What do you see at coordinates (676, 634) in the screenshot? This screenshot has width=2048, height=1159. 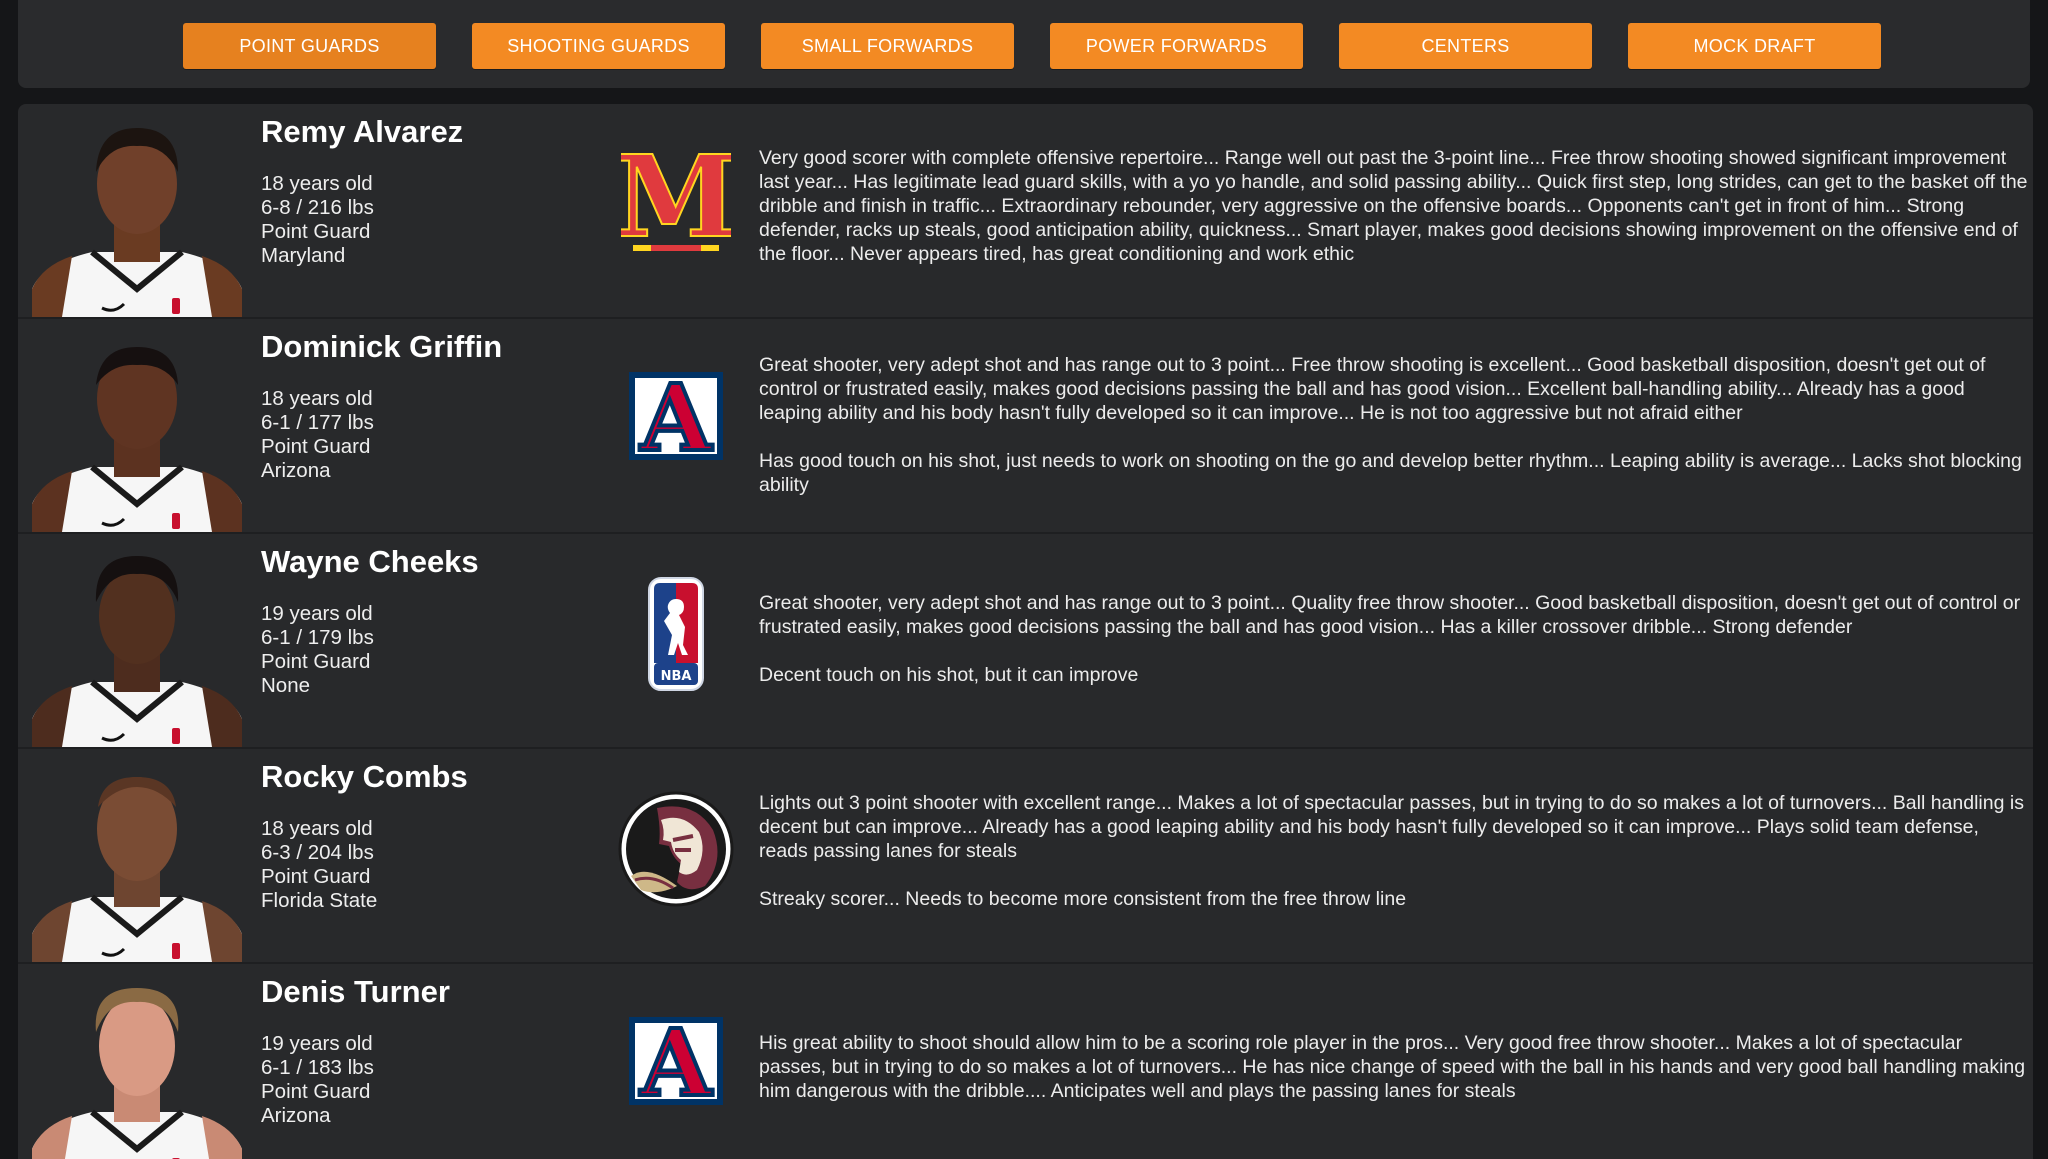 I see `nba-logo: NBA` at bounding box center [676, 634].